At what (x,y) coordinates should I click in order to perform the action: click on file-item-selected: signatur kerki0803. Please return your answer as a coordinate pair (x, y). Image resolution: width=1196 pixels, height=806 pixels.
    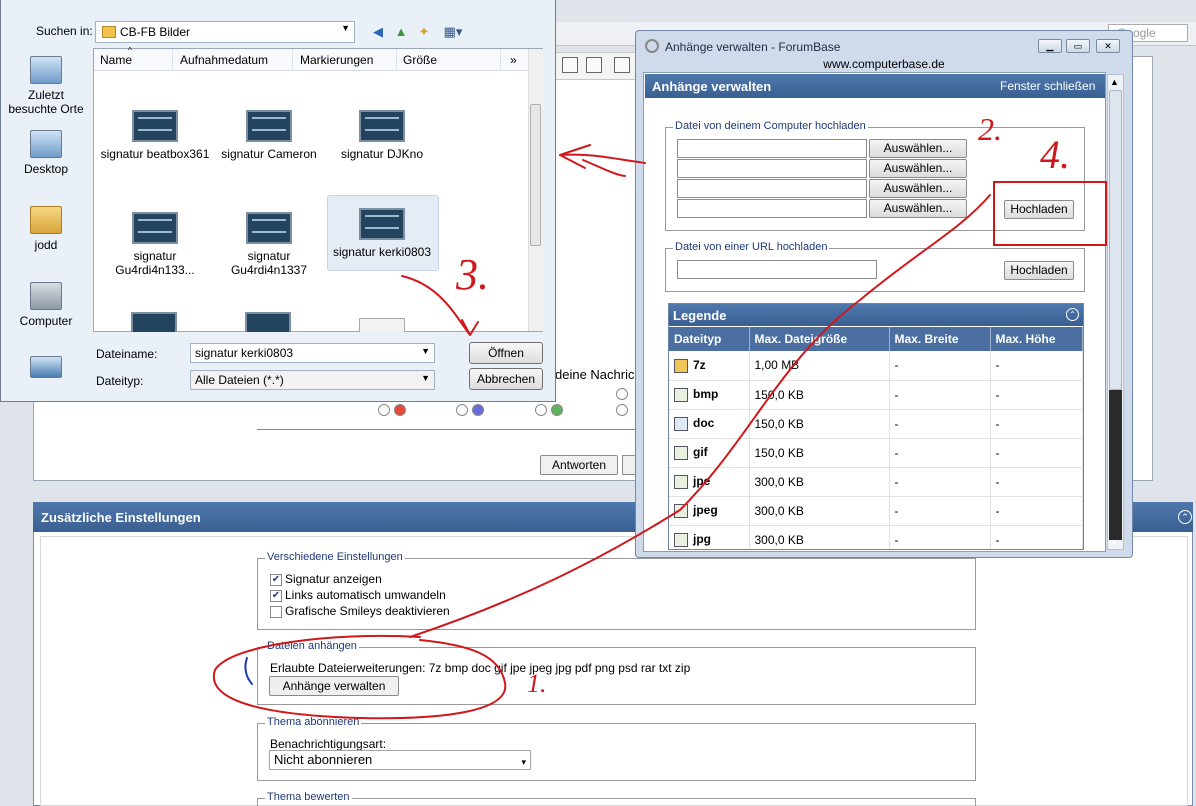
    Looking at the image, I should click on (382, 233).